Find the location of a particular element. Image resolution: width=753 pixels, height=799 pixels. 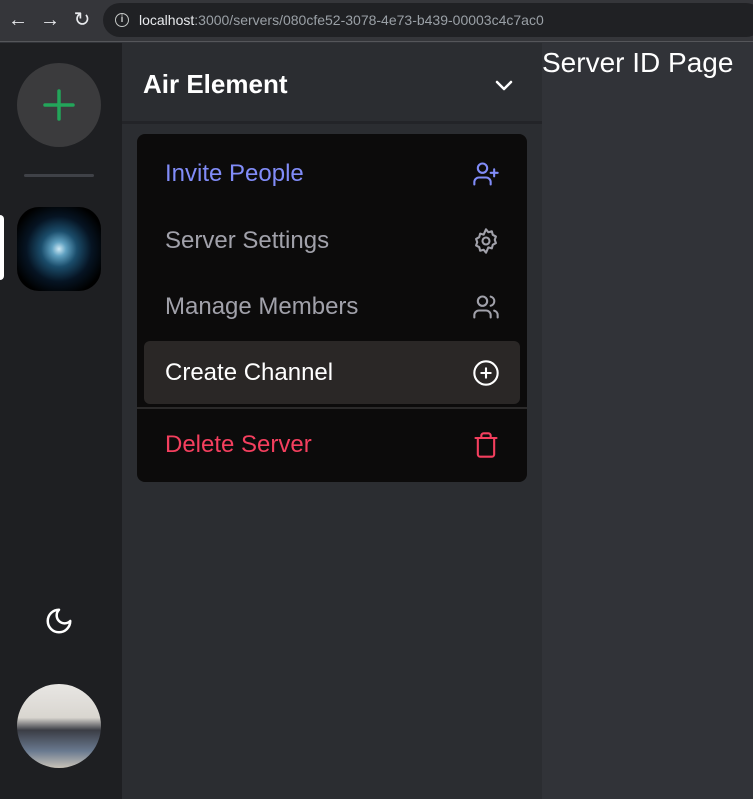

menu-item-delete-server: Delete Server is located at coordinates (332, 444).